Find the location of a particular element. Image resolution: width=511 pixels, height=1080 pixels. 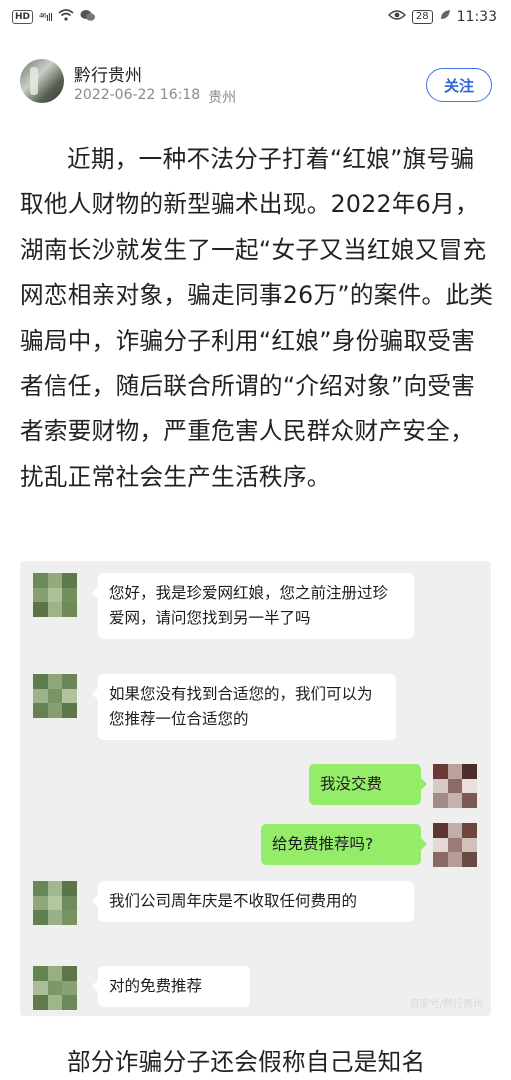

post-location: 贵州 is located at coordinates (222, 98).